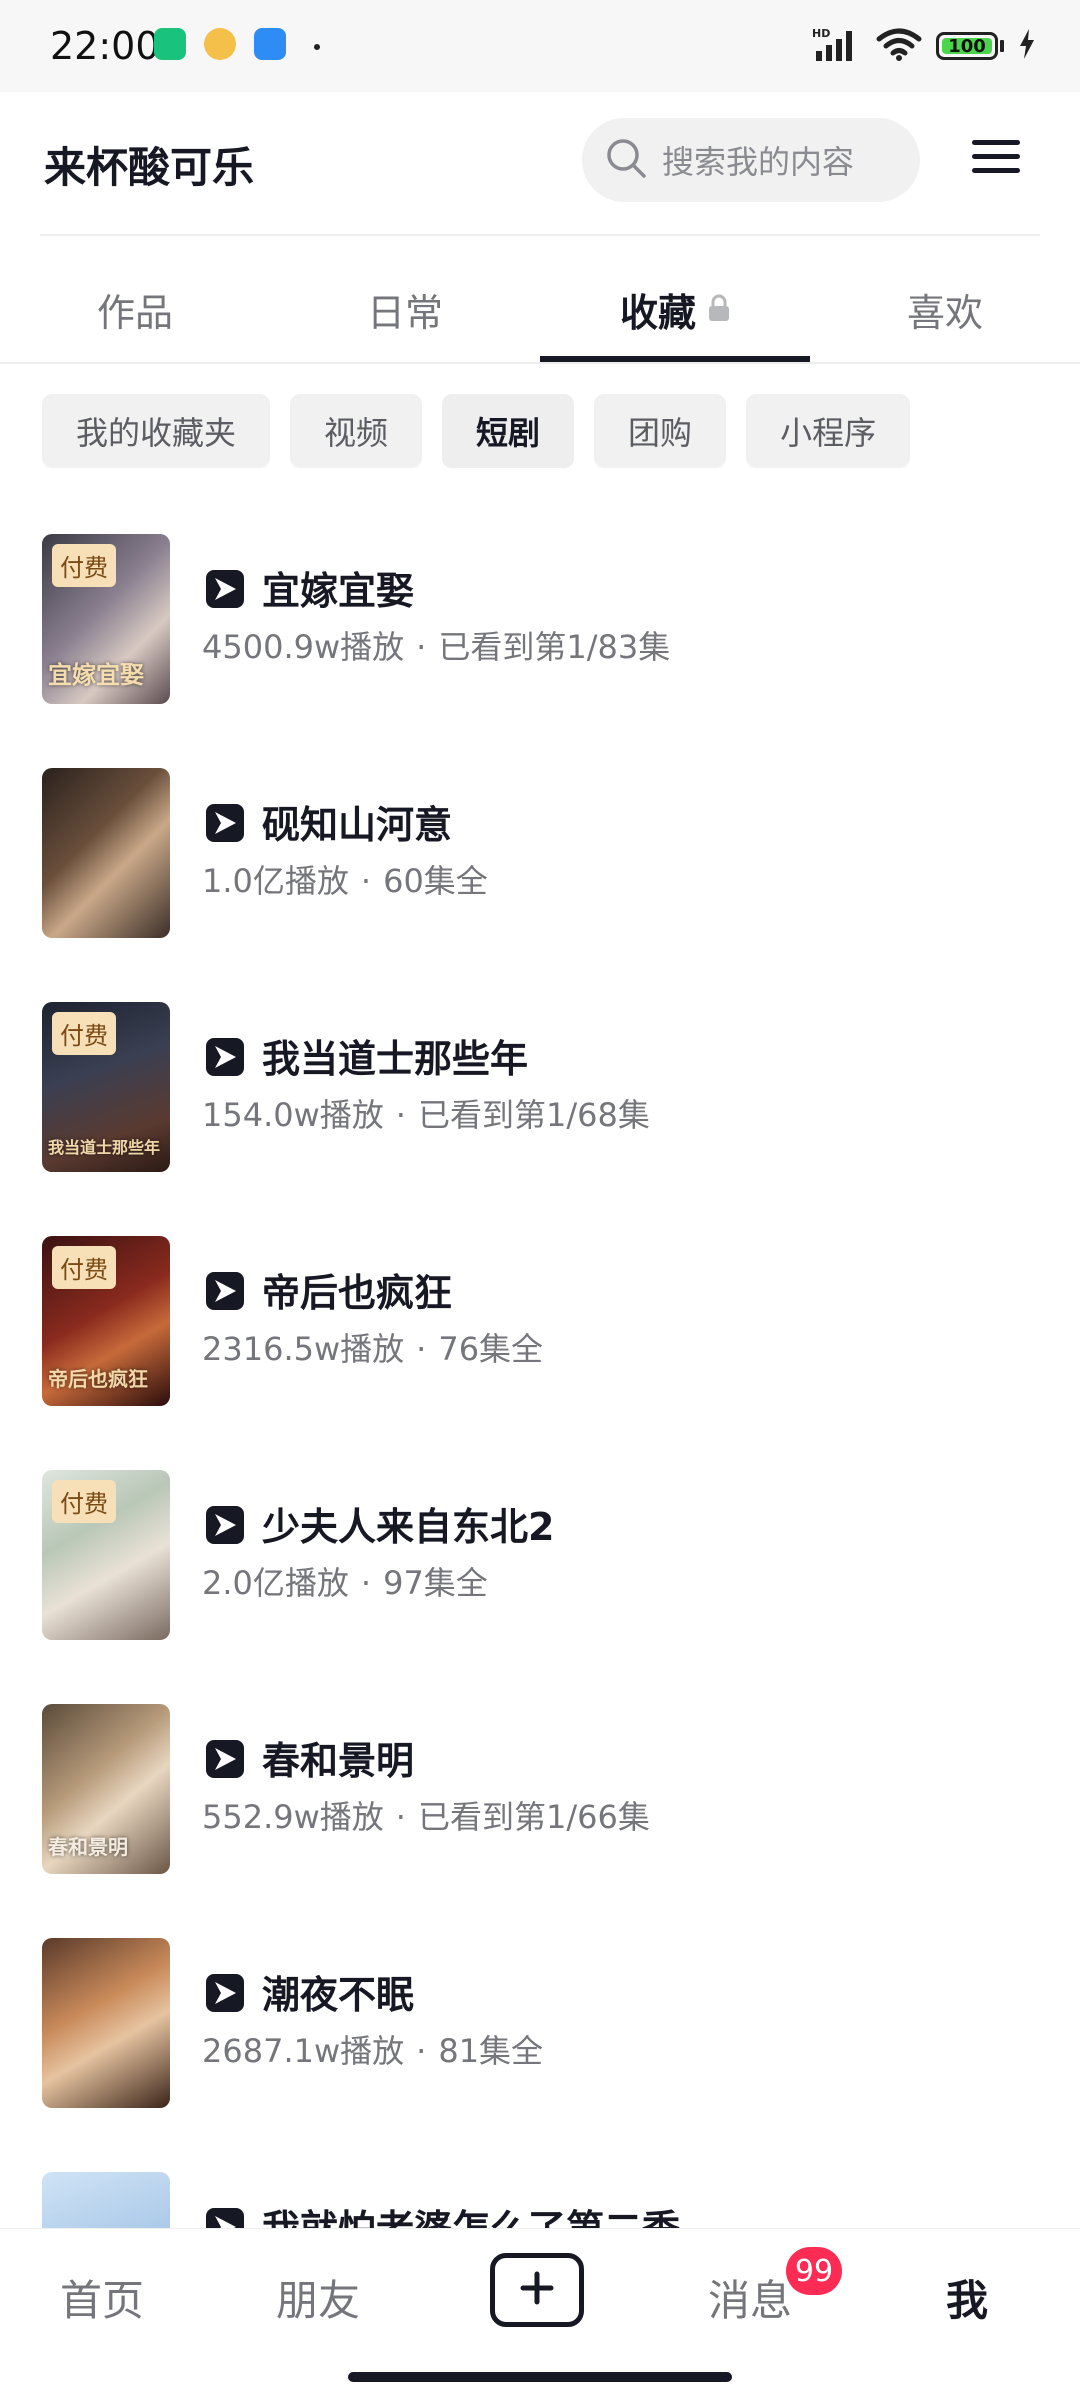  I want to click on weibo-notification-icon, so click(220, 44).